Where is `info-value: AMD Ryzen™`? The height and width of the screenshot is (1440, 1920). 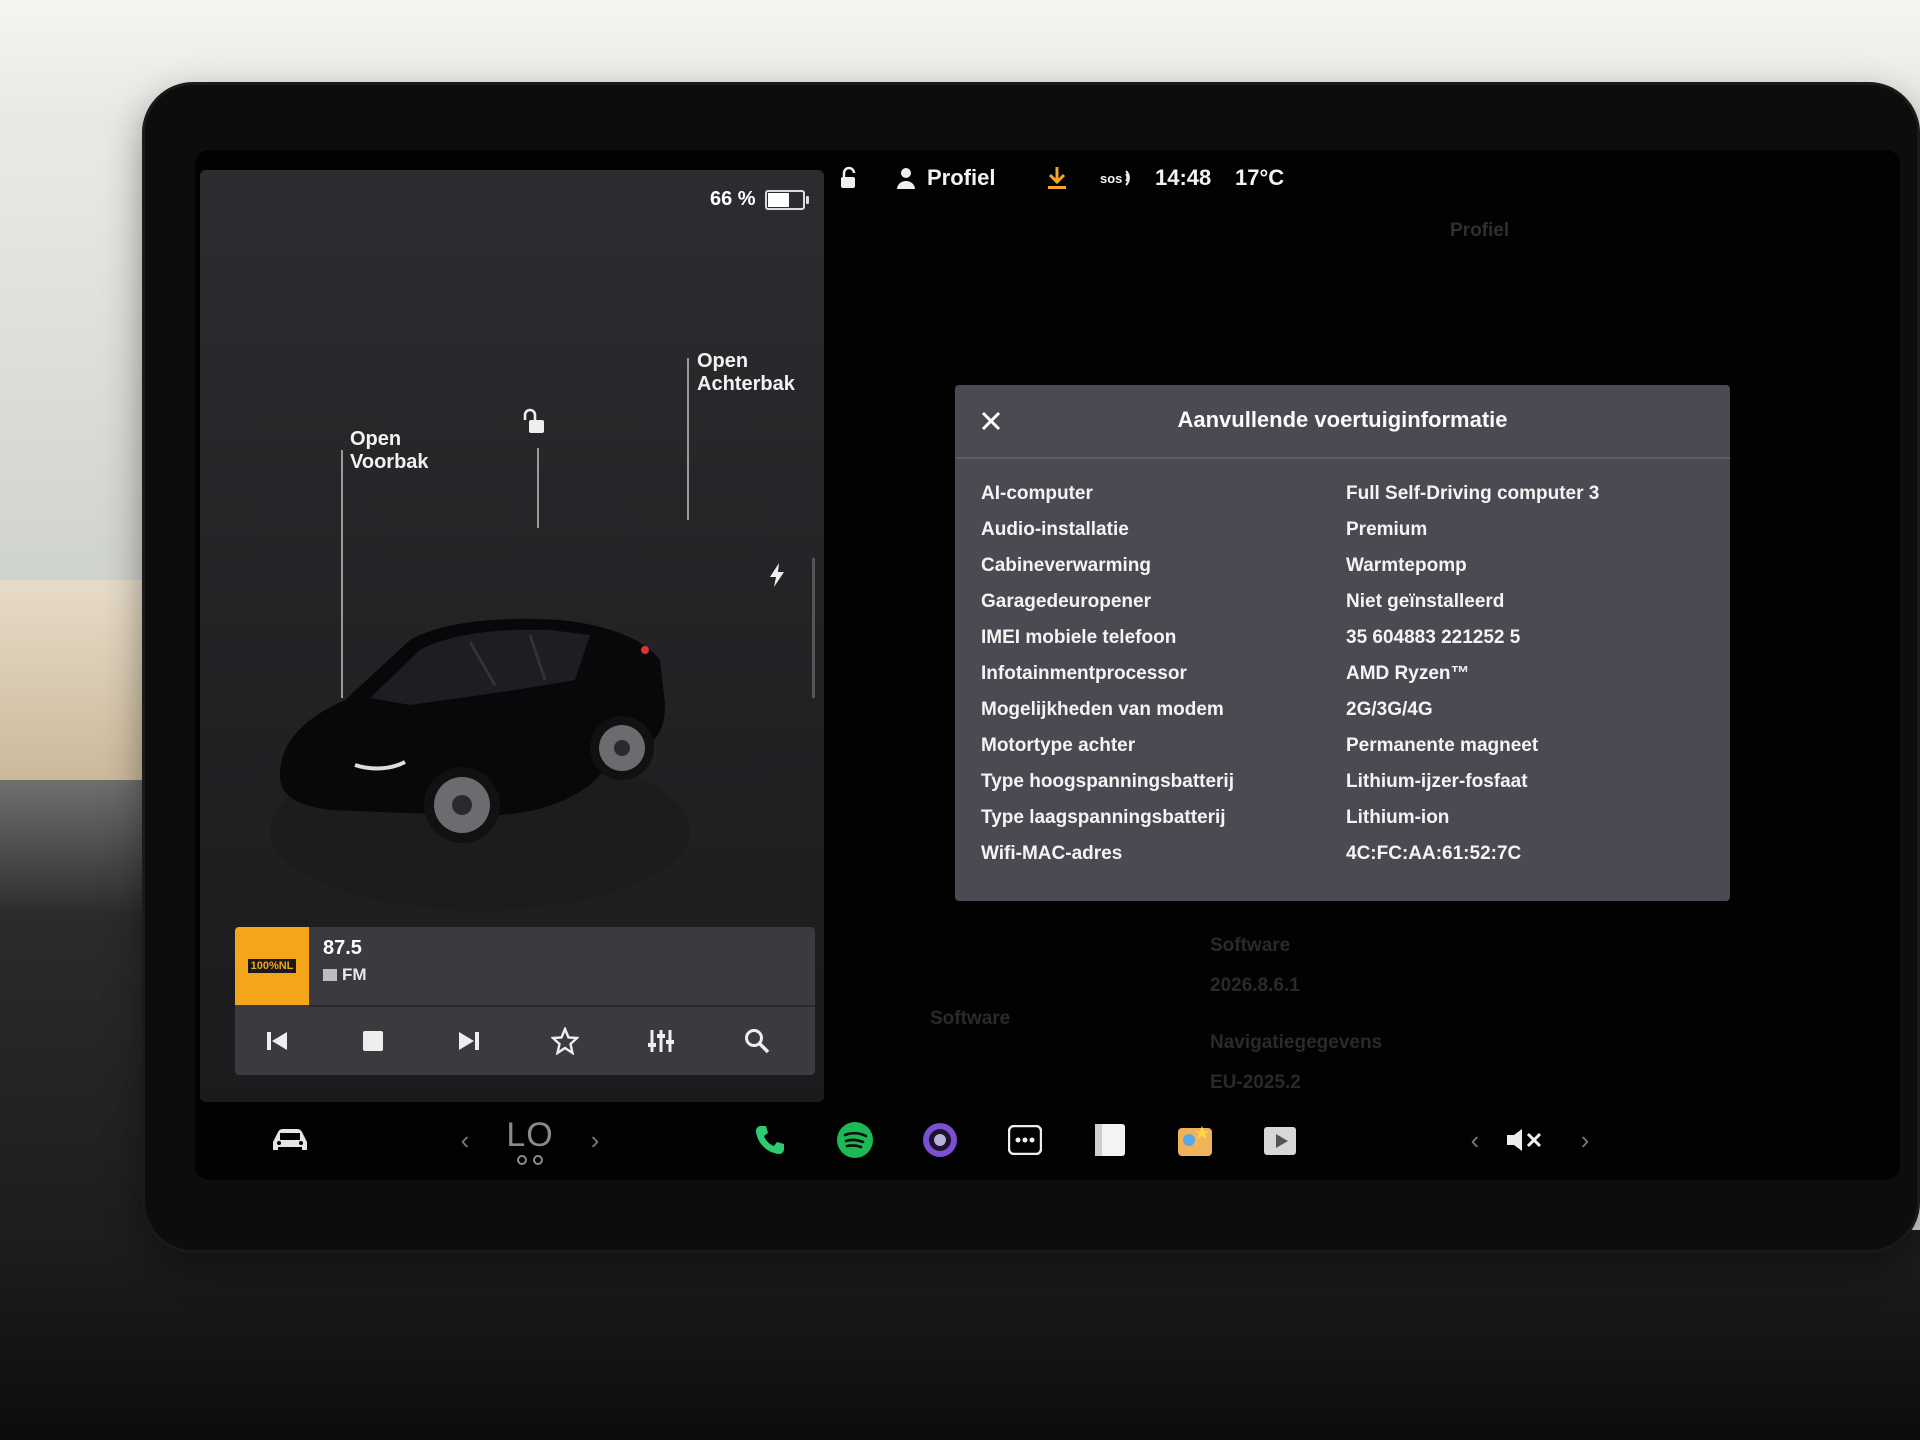
info-value: AMD Ryzen™ is located at coordinates (1408, 673).